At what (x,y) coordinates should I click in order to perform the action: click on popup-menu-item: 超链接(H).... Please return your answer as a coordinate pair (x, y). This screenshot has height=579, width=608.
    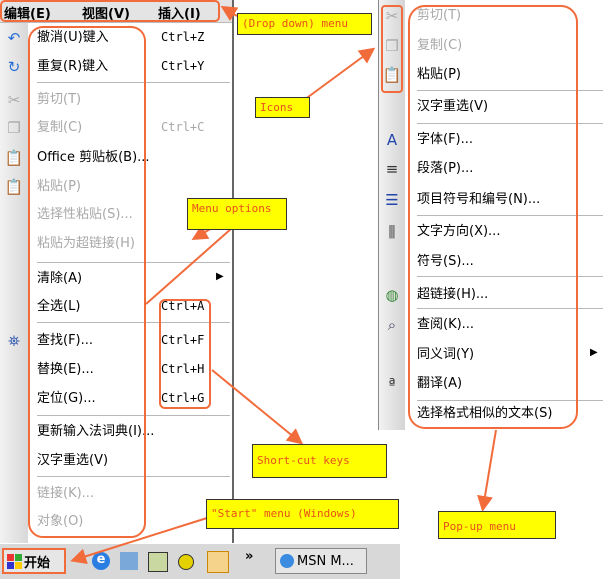
    Looking at the image, I should click on (452, 295).